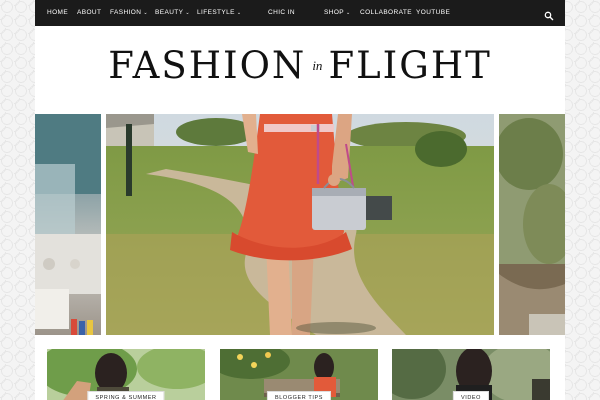 Image resolution: width=600 pixels, height=400 pixels. I want to click on category-card-spring-summer: SPRING & SUMMER, so click(126, 374).